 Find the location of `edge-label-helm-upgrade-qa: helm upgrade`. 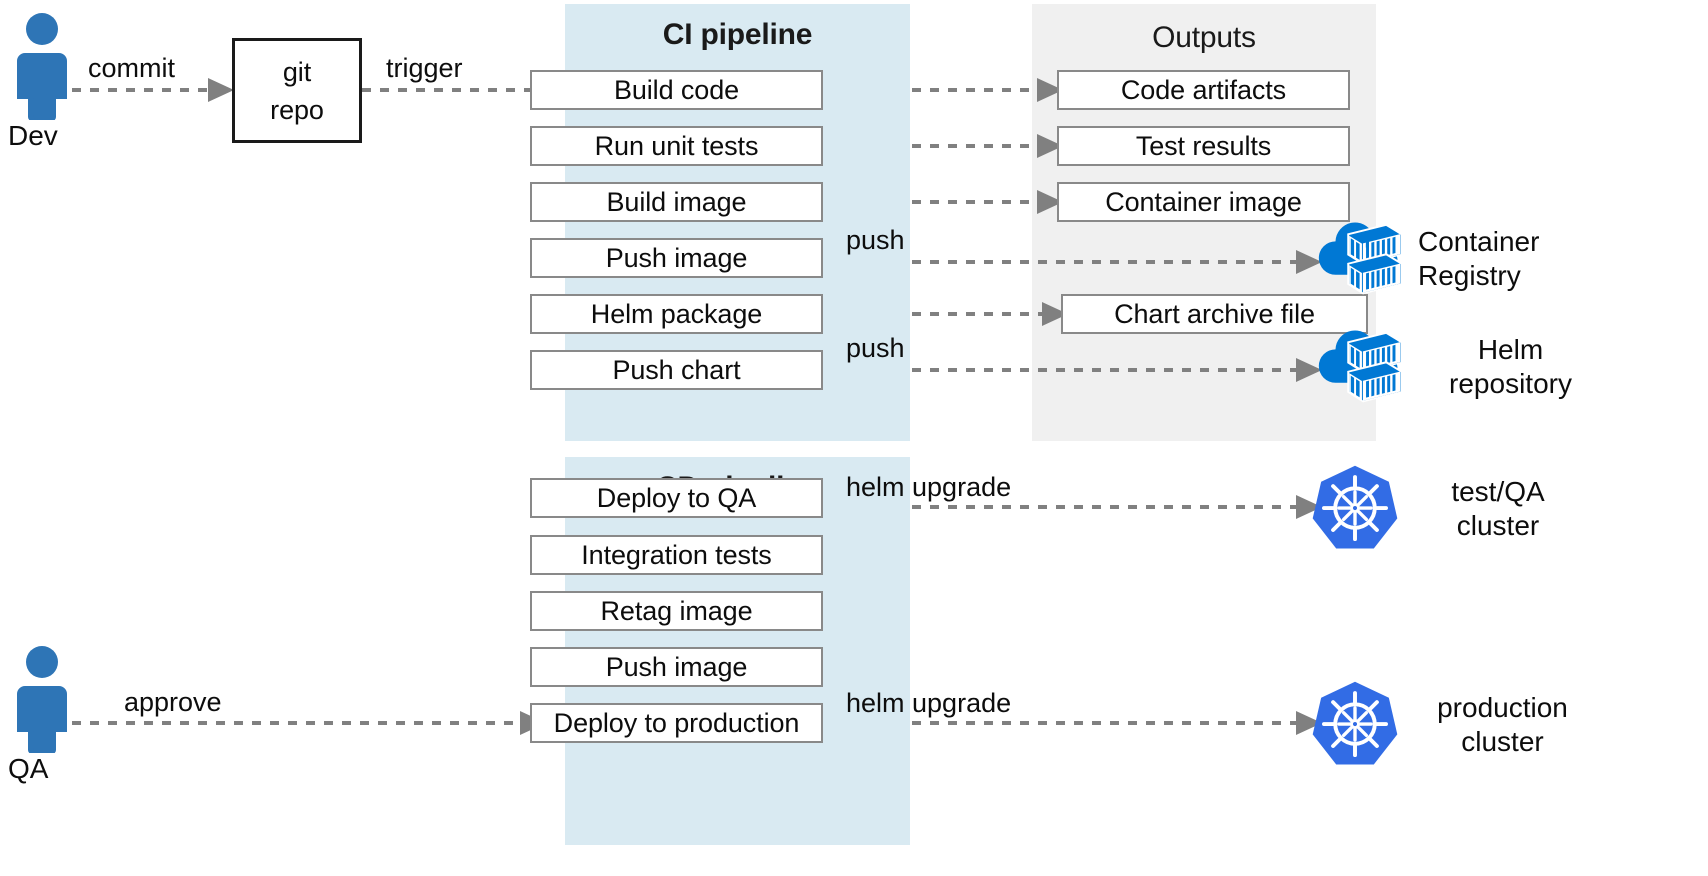

edge-label-helm-upgrade-qa: helm upgrade is located at coordinates (929, 487).